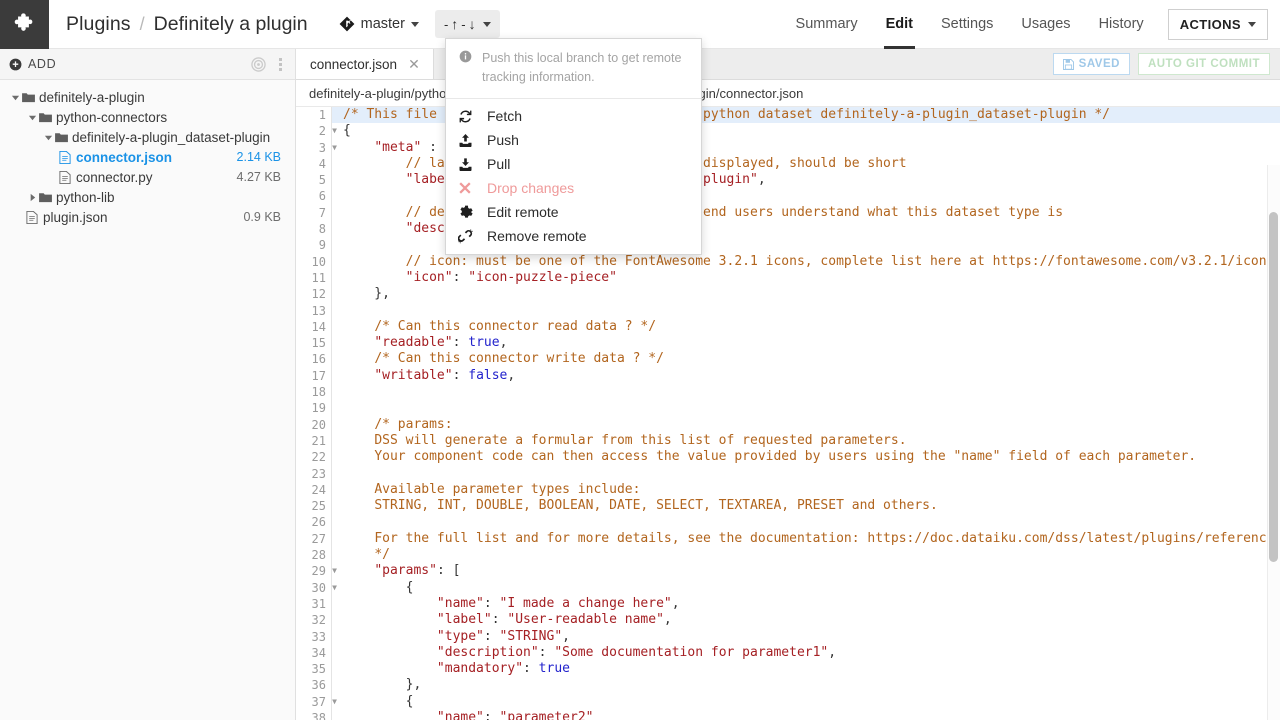 Image resolution: width=1280 pixels, height=720 pixels. I want to click on branch-selector: master, so click(379, 24).